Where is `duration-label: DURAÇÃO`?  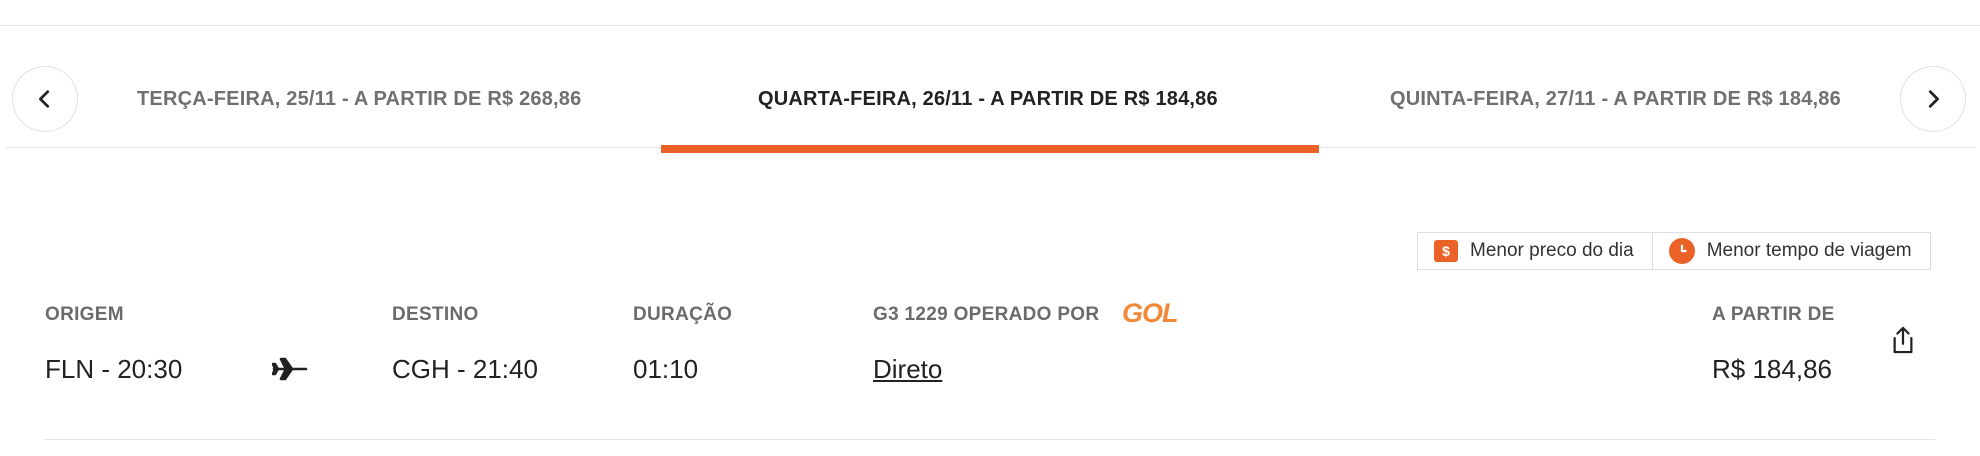 duration-label: DURAÇÃO is located at coordinates (683, 314).